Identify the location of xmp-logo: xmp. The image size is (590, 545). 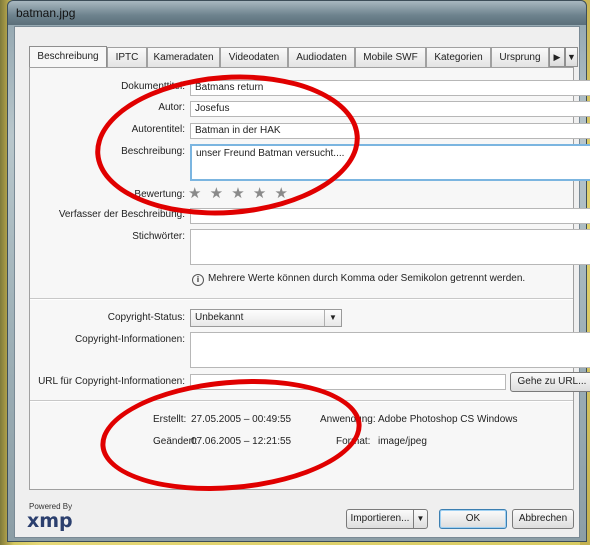
(50, 521).